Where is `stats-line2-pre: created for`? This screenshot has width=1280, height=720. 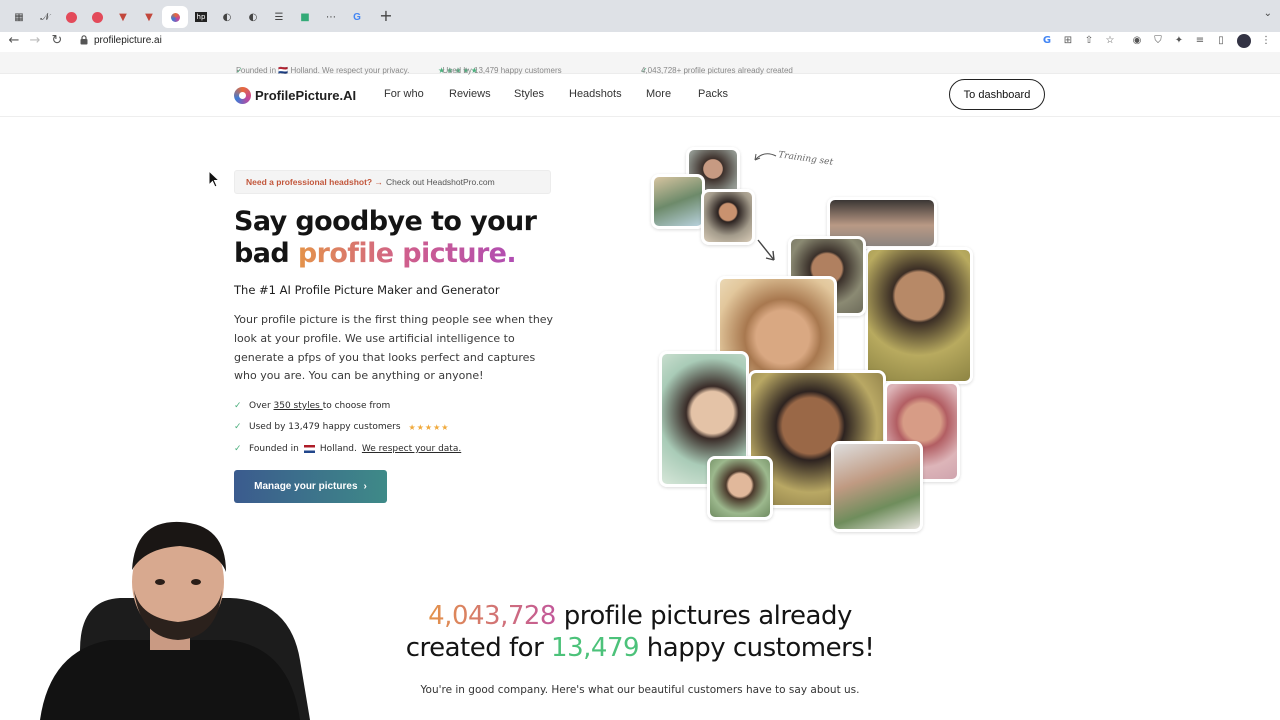
stats-line2-pre: created for is located at coordinates (478, 648).